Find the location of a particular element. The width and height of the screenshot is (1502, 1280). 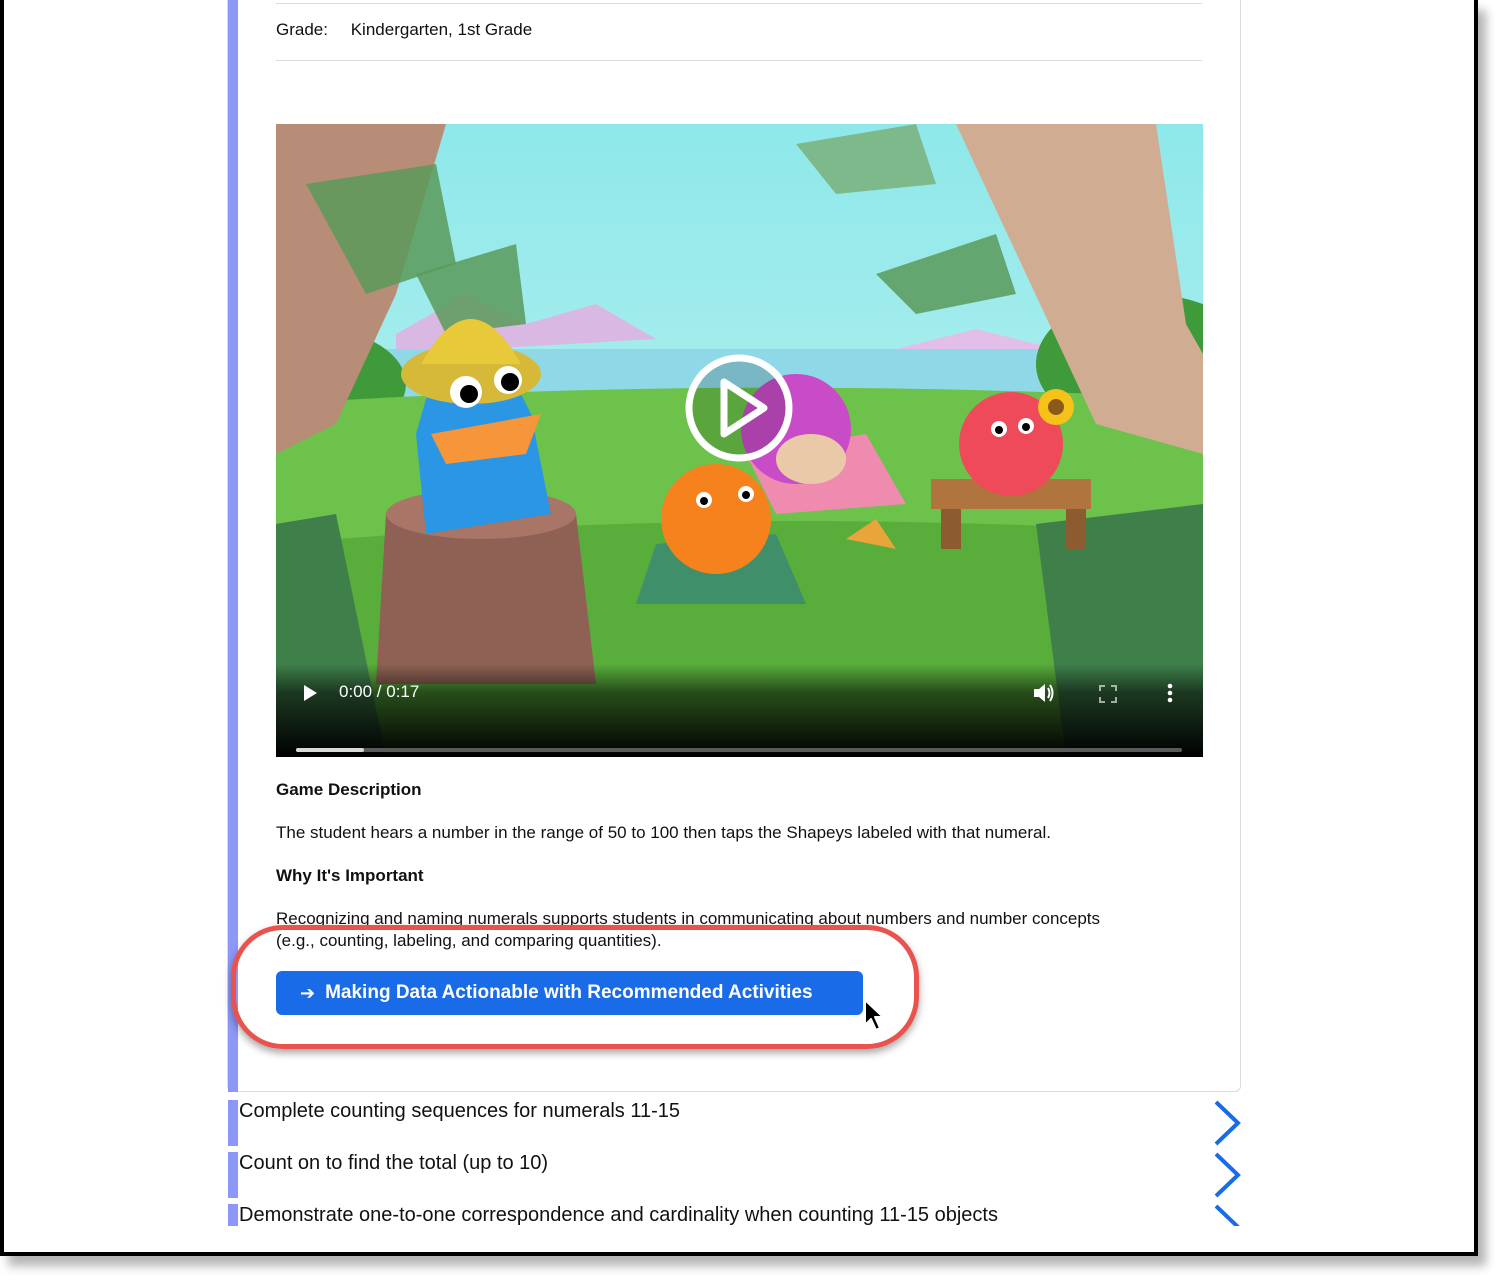

grade-row: Grade: Kindergarten, 1st Grade is located at coordinates (404, 30).